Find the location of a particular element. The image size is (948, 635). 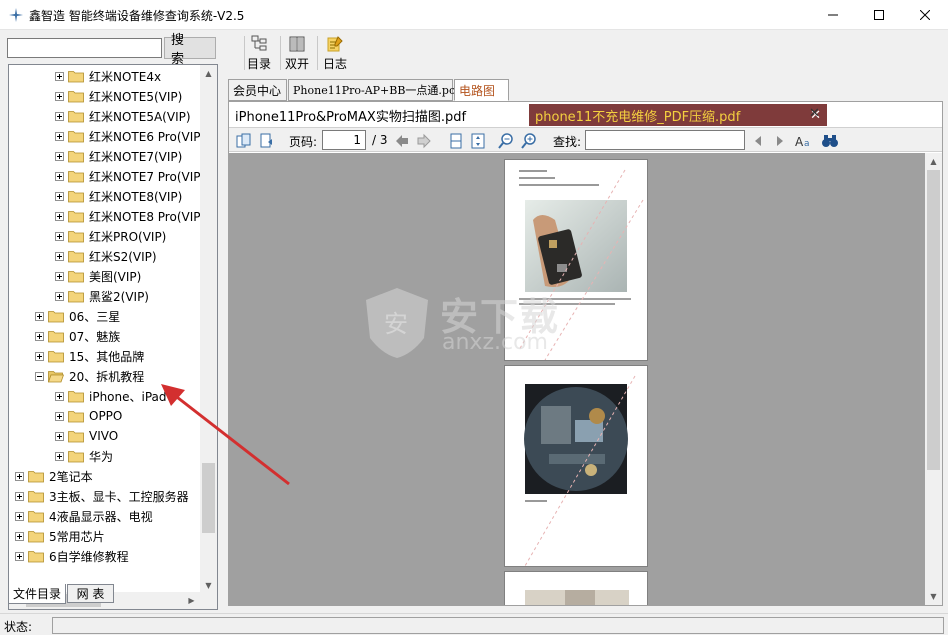

tree-item: 2笔记本 is located at coordinates (54, 476).